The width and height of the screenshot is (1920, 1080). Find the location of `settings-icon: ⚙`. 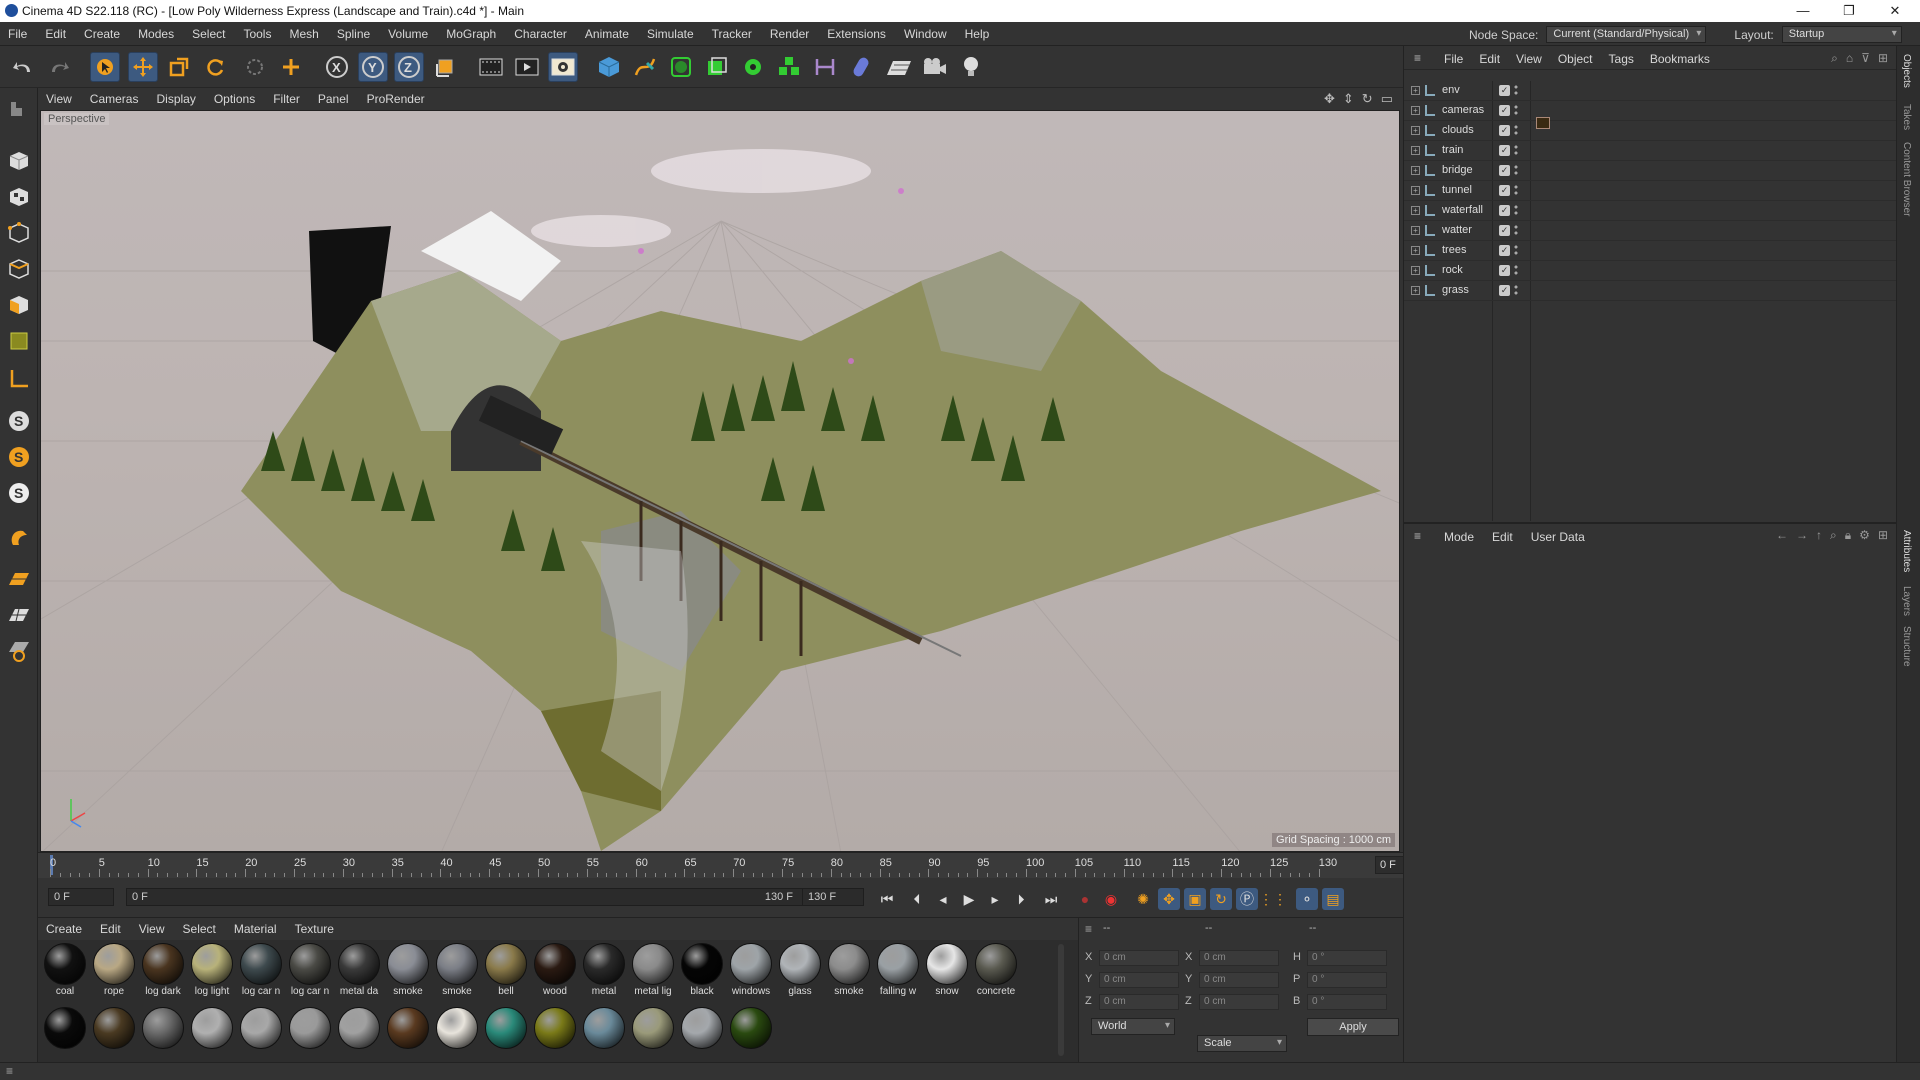

settings-icon: ⚙ is located at coordinates (1864, 535).